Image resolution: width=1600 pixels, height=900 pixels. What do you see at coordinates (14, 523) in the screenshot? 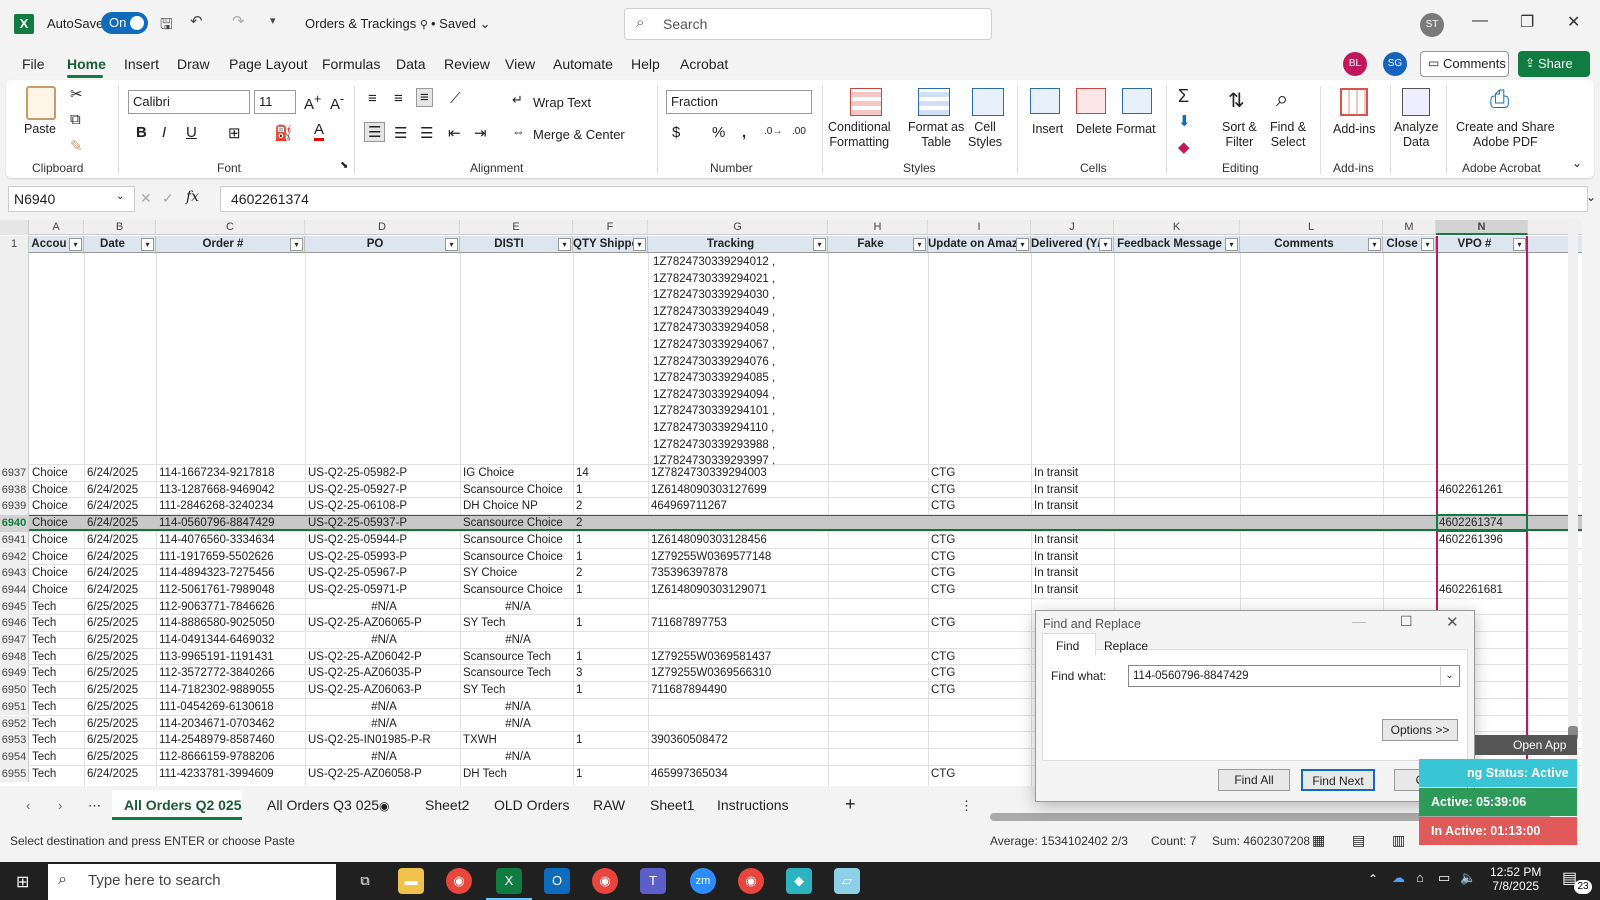
I see `row-number: 6940` at bounding box center [14, 523].